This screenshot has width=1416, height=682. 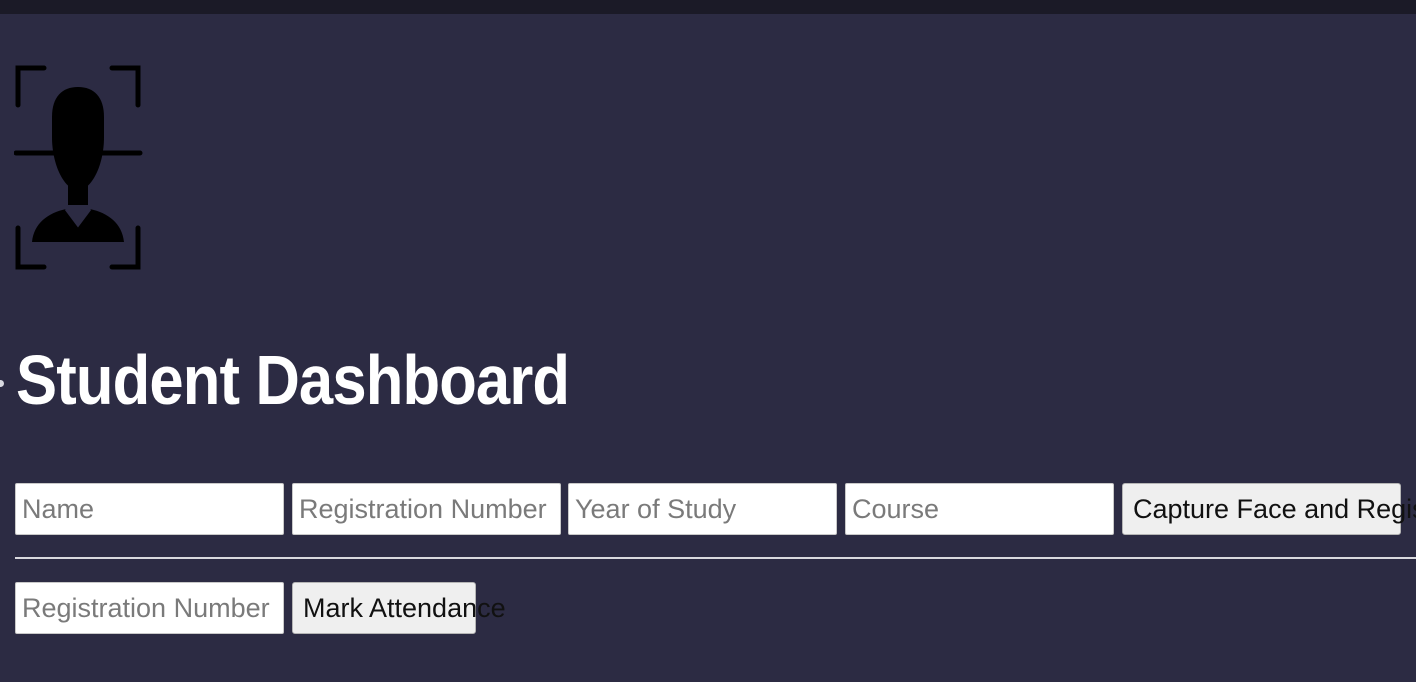 What do you see at coordinates (2, 383) in the screenshot?
I see `edge-marker` at bounding box center [2, 383].